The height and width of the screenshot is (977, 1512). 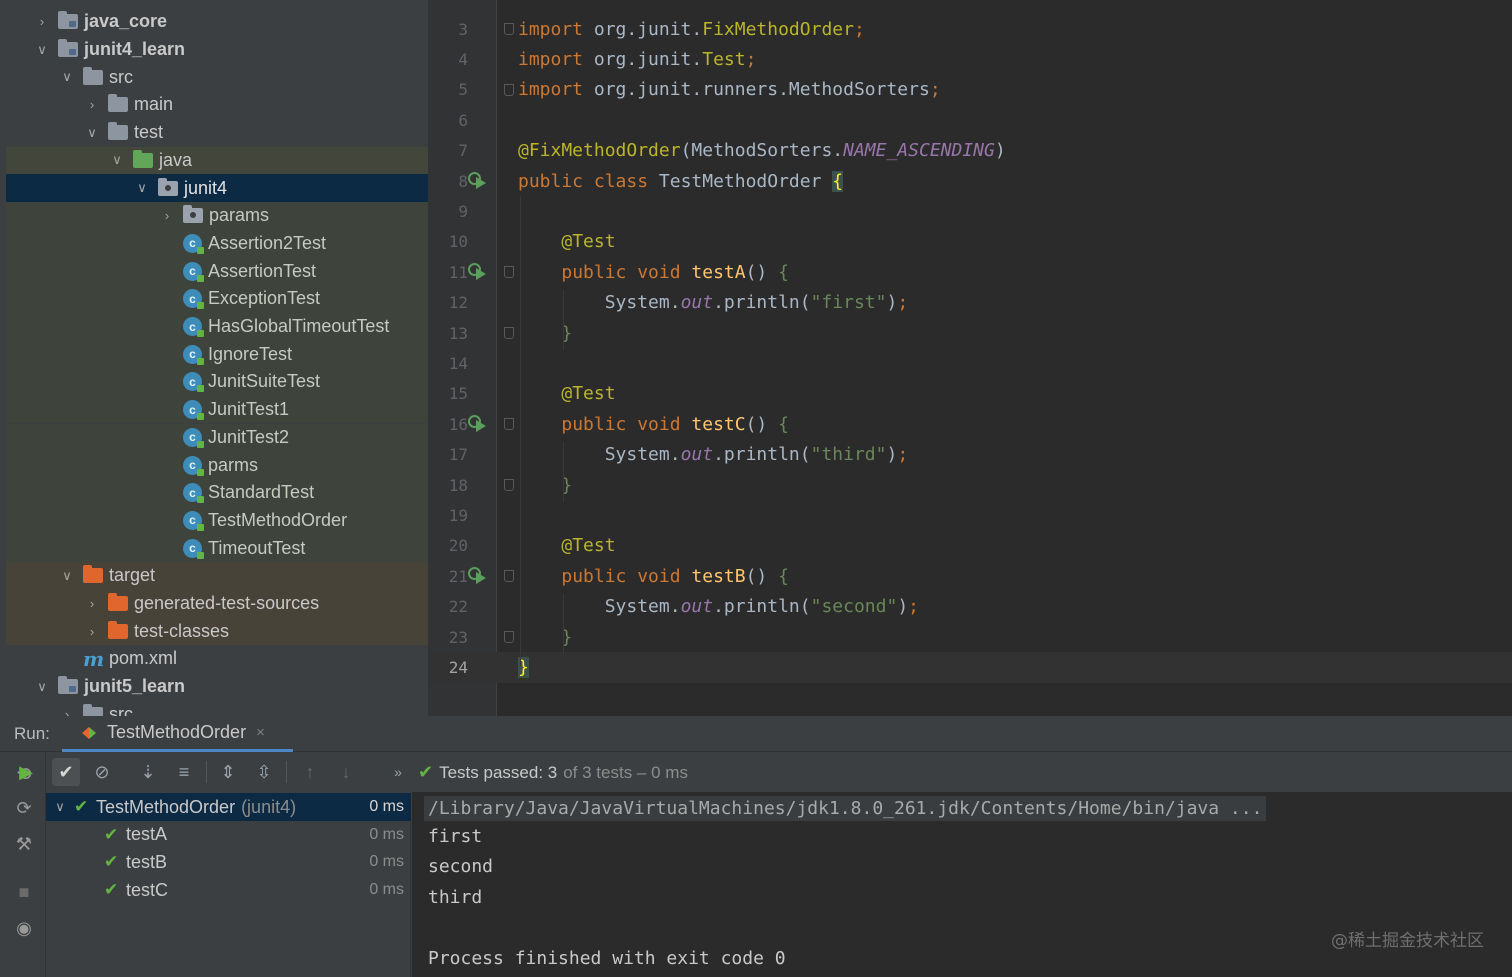 What do you see at coordinates (556, 60) in the screenshot?
I see `code-token: import` at bounding box center [556, 60].